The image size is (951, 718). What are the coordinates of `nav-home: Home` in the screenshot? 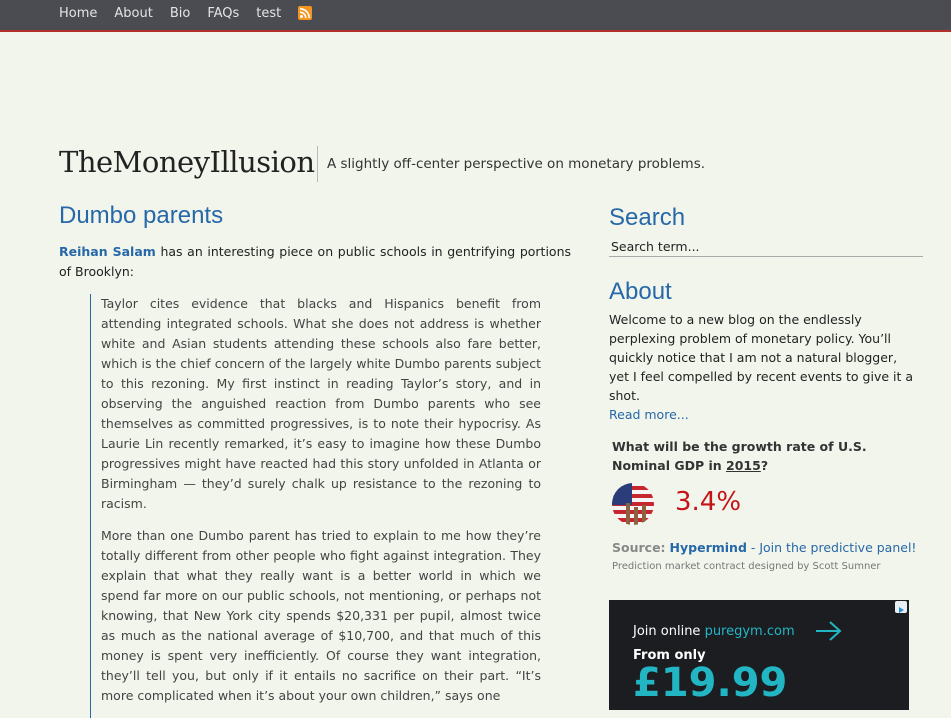 It's located at (78, 13).